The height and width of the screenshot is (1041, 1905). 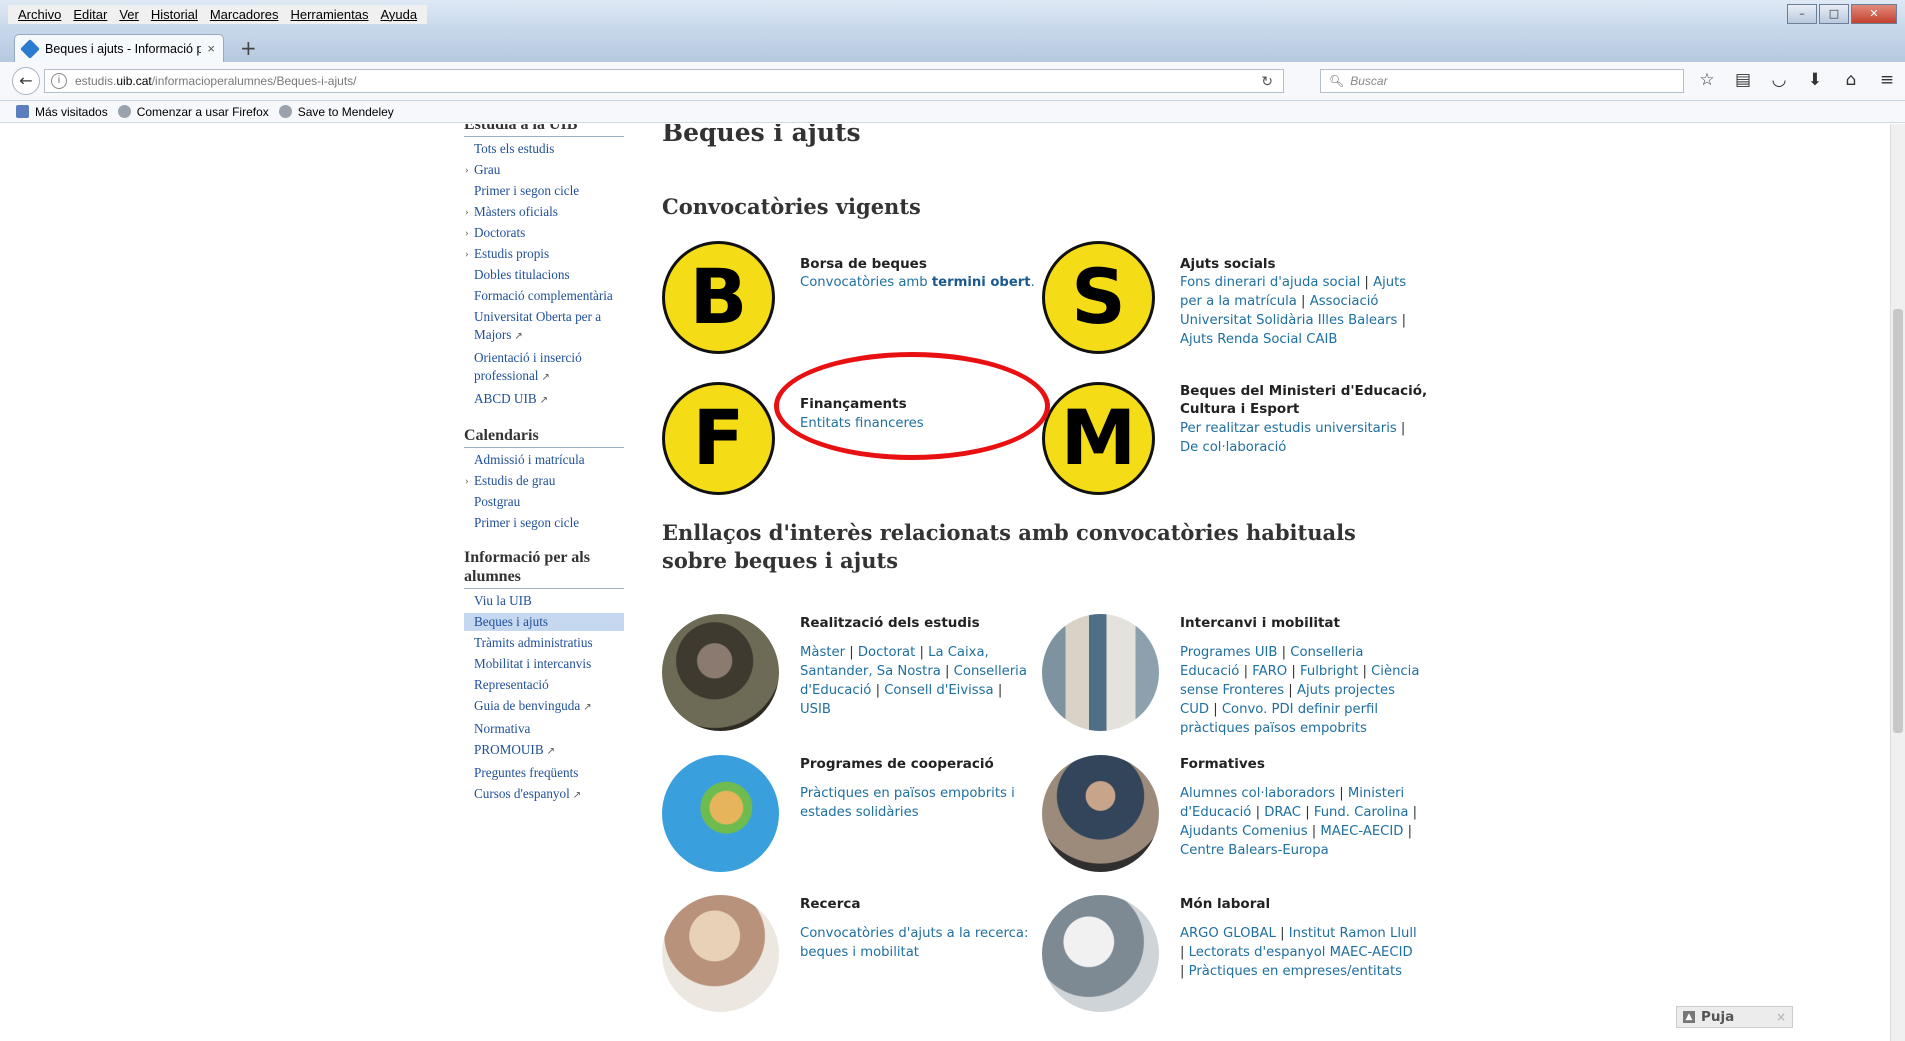 I want to click on sidebar-item: Doctorats, so click(x=544, y=233).